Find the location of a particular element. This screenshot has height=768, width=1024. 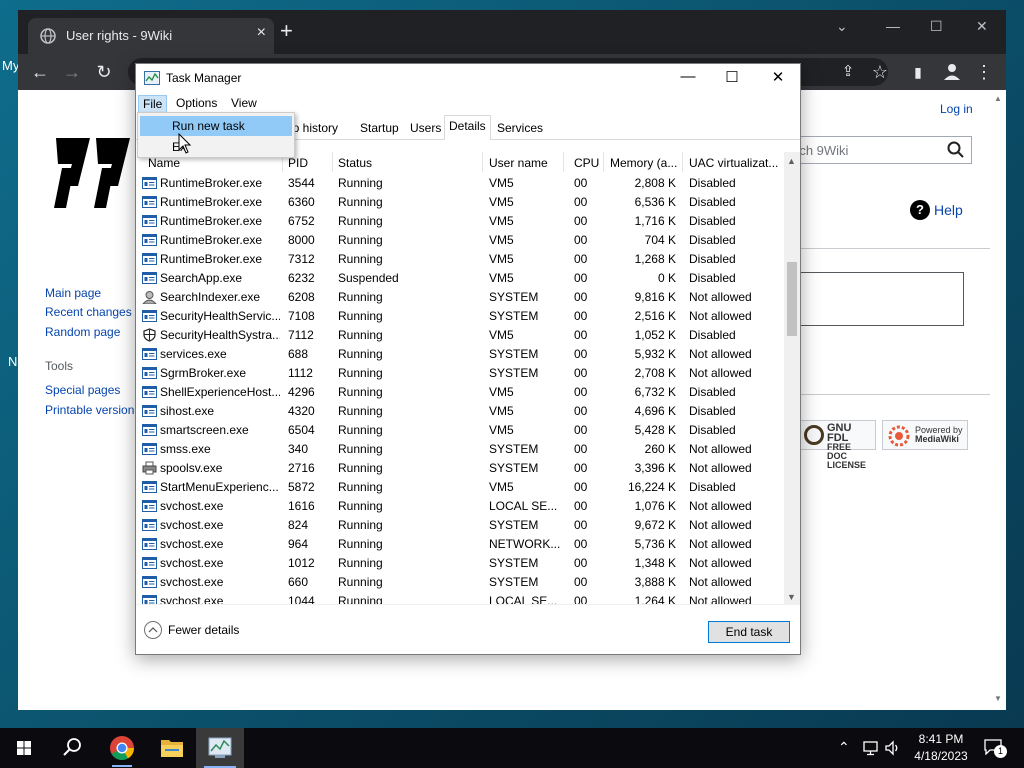

volume-icon is located at coordinates (893, 748).